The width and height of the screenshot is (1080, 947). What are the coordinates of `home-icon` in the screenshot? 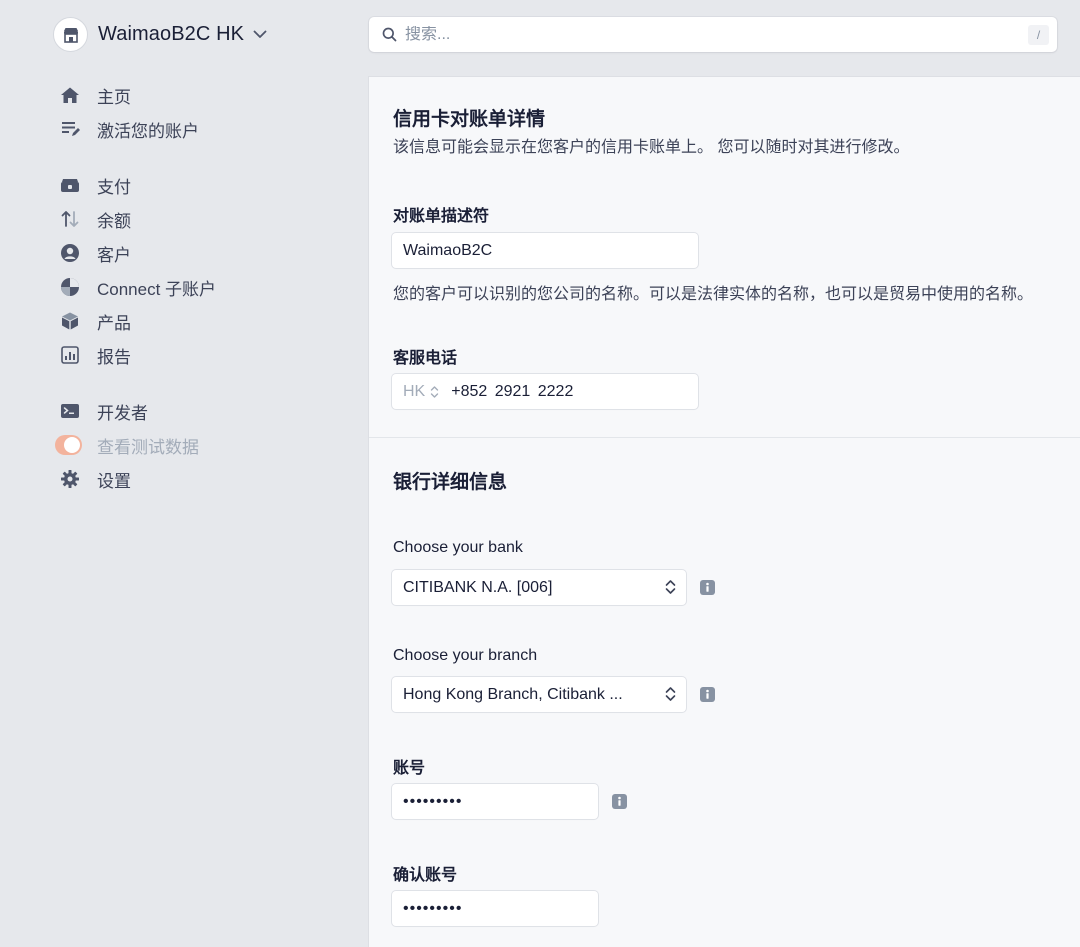 It's located at (70, 95).